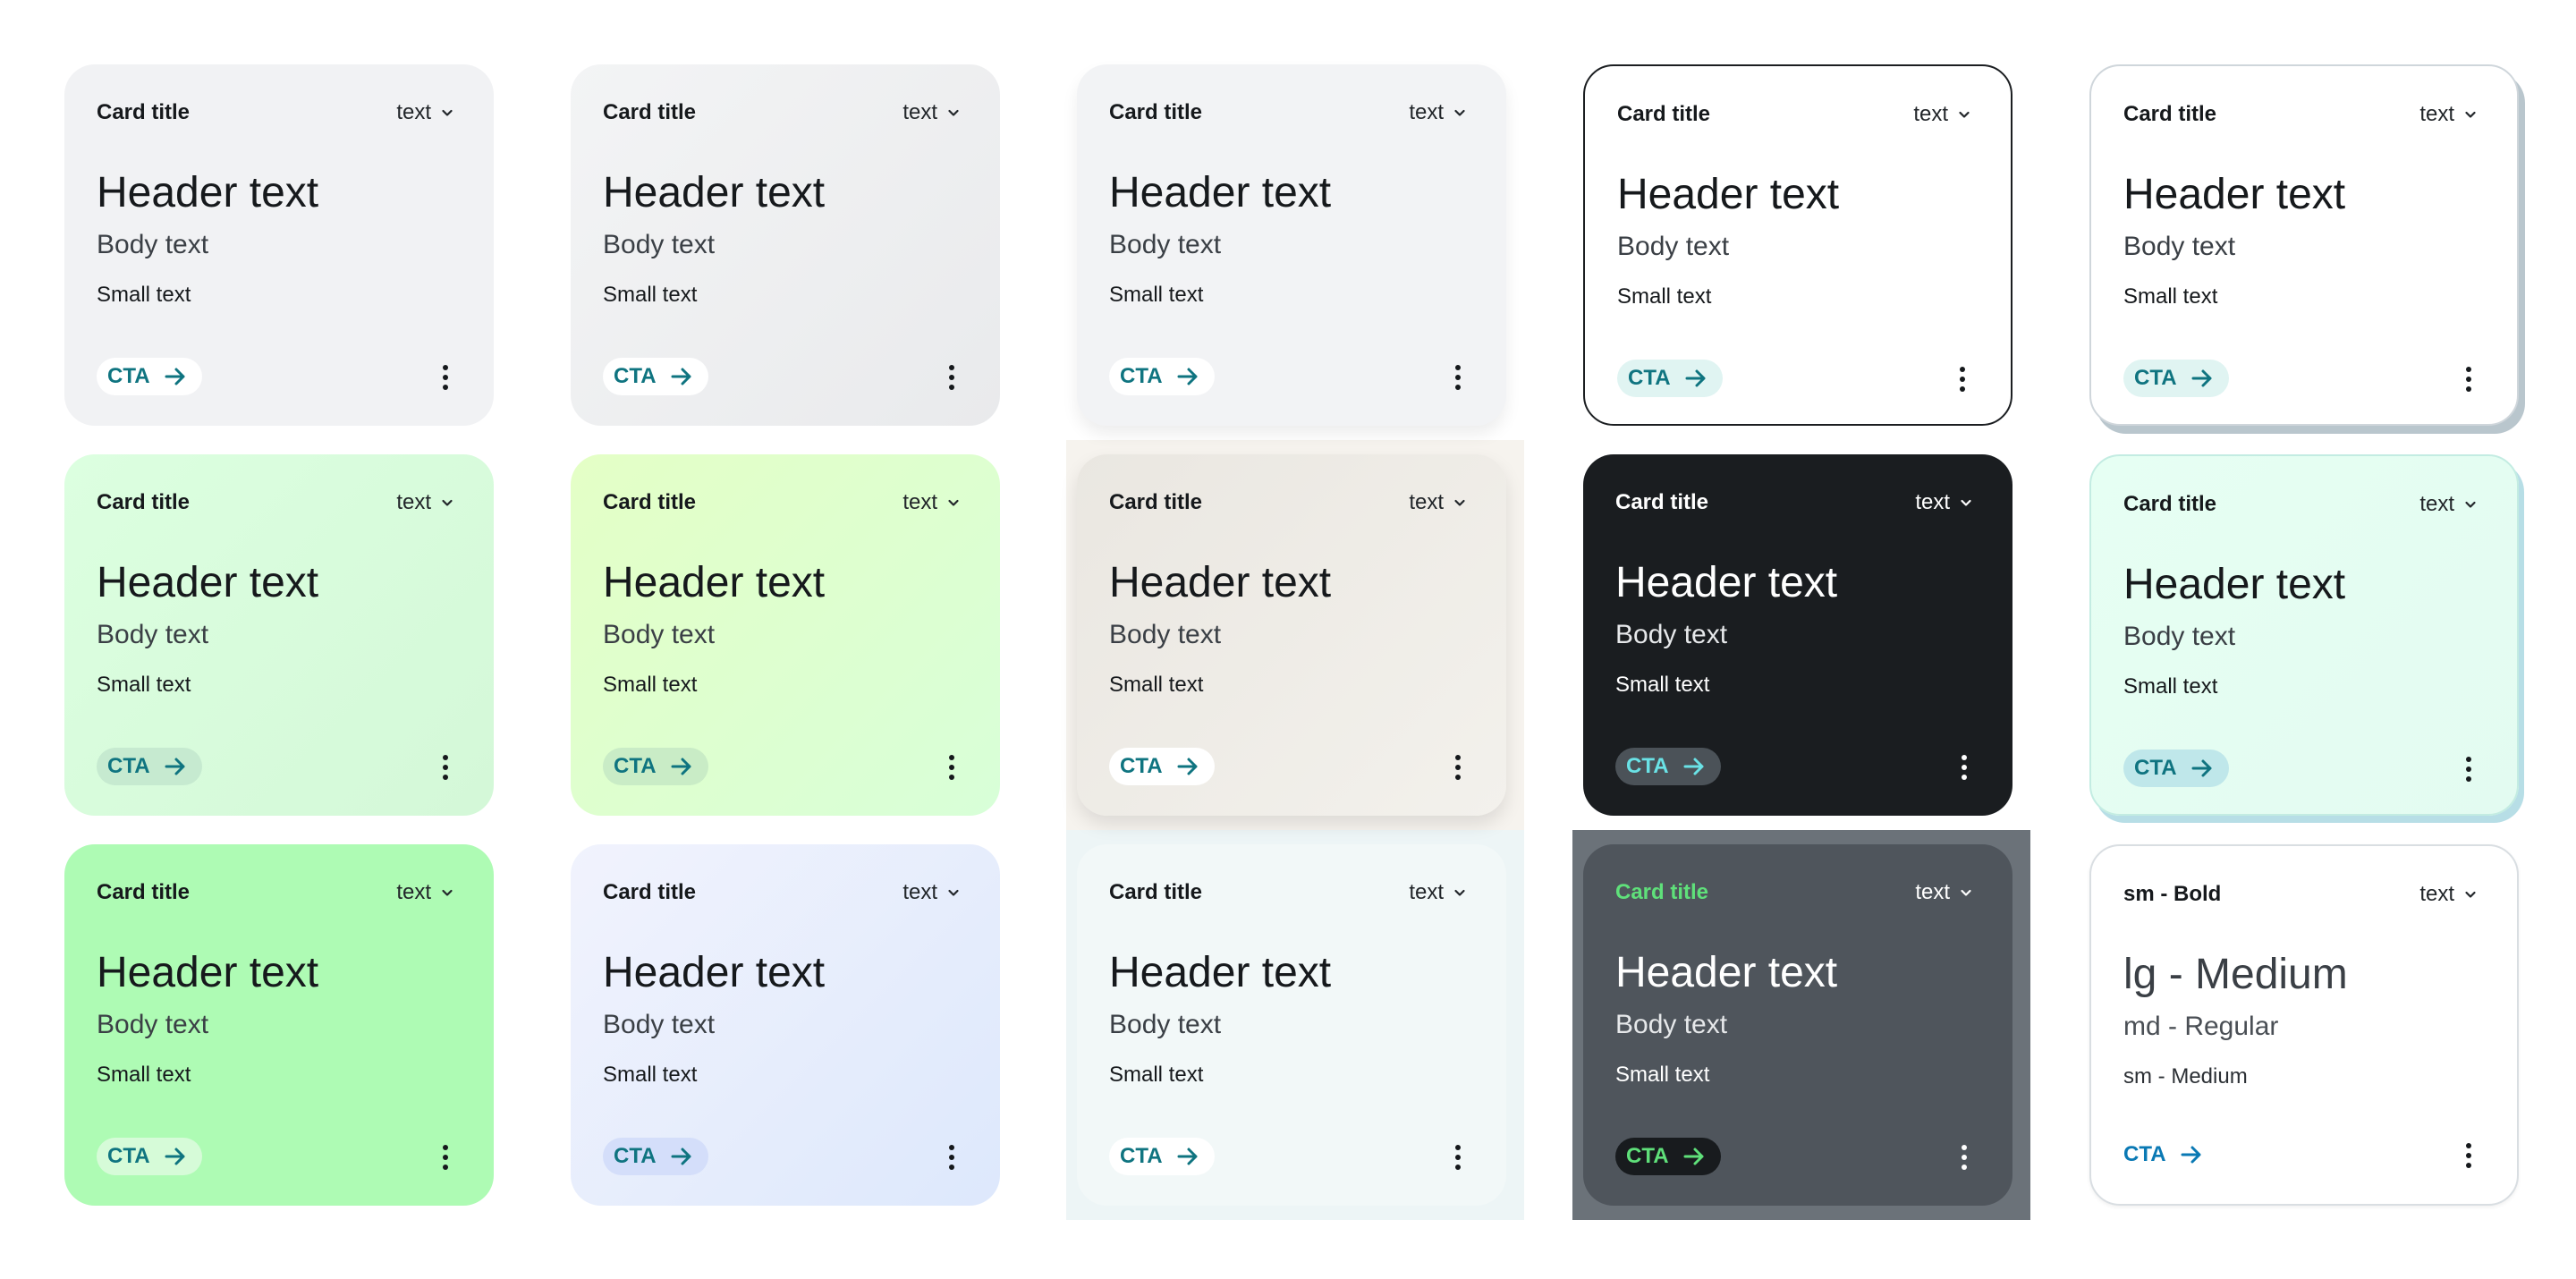  What do you see at coordinates (2201, 1026) in the screenshot?
I see `body-text: md - Regular` at bounding box center [2201, 1026].